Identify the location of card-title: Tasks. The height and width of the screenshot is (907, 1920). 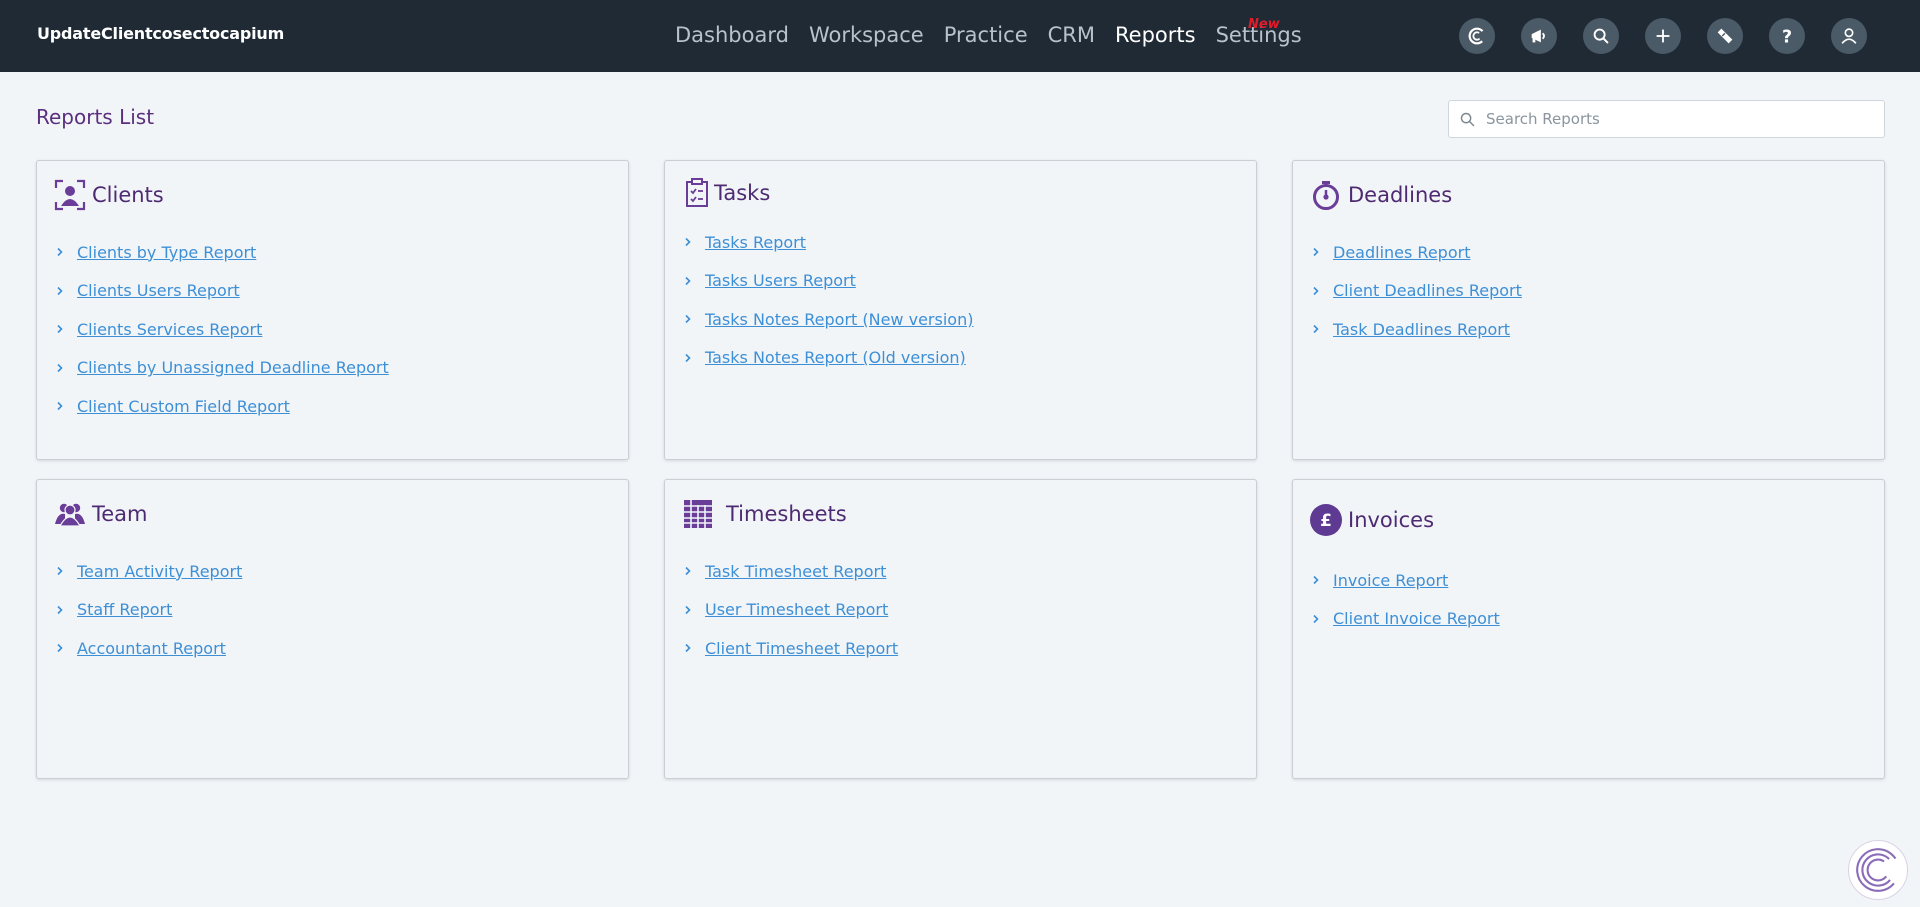
(742, 193).